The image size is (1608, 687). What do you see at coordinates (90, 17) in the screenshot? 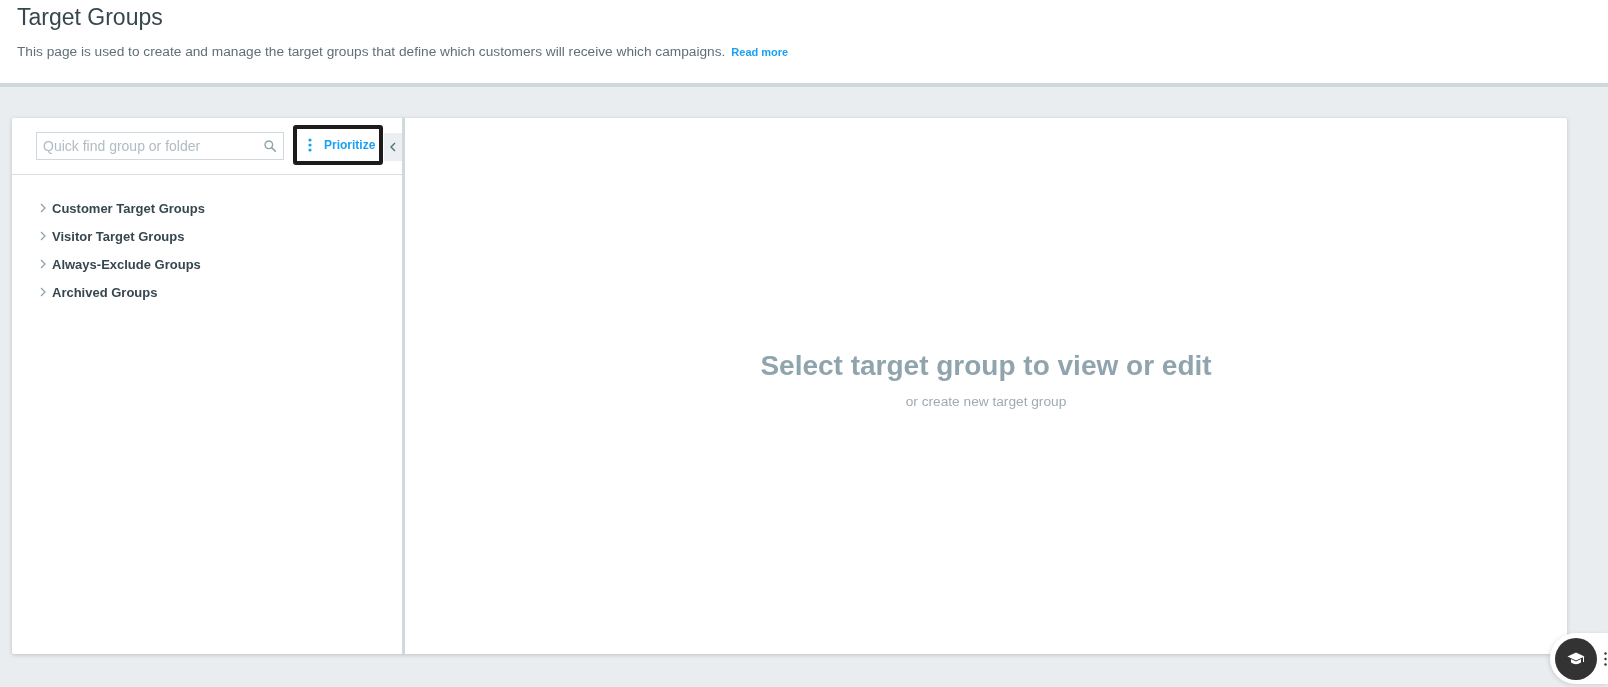
I see `page-title: Target Groups` at bounding box center [90, 17].